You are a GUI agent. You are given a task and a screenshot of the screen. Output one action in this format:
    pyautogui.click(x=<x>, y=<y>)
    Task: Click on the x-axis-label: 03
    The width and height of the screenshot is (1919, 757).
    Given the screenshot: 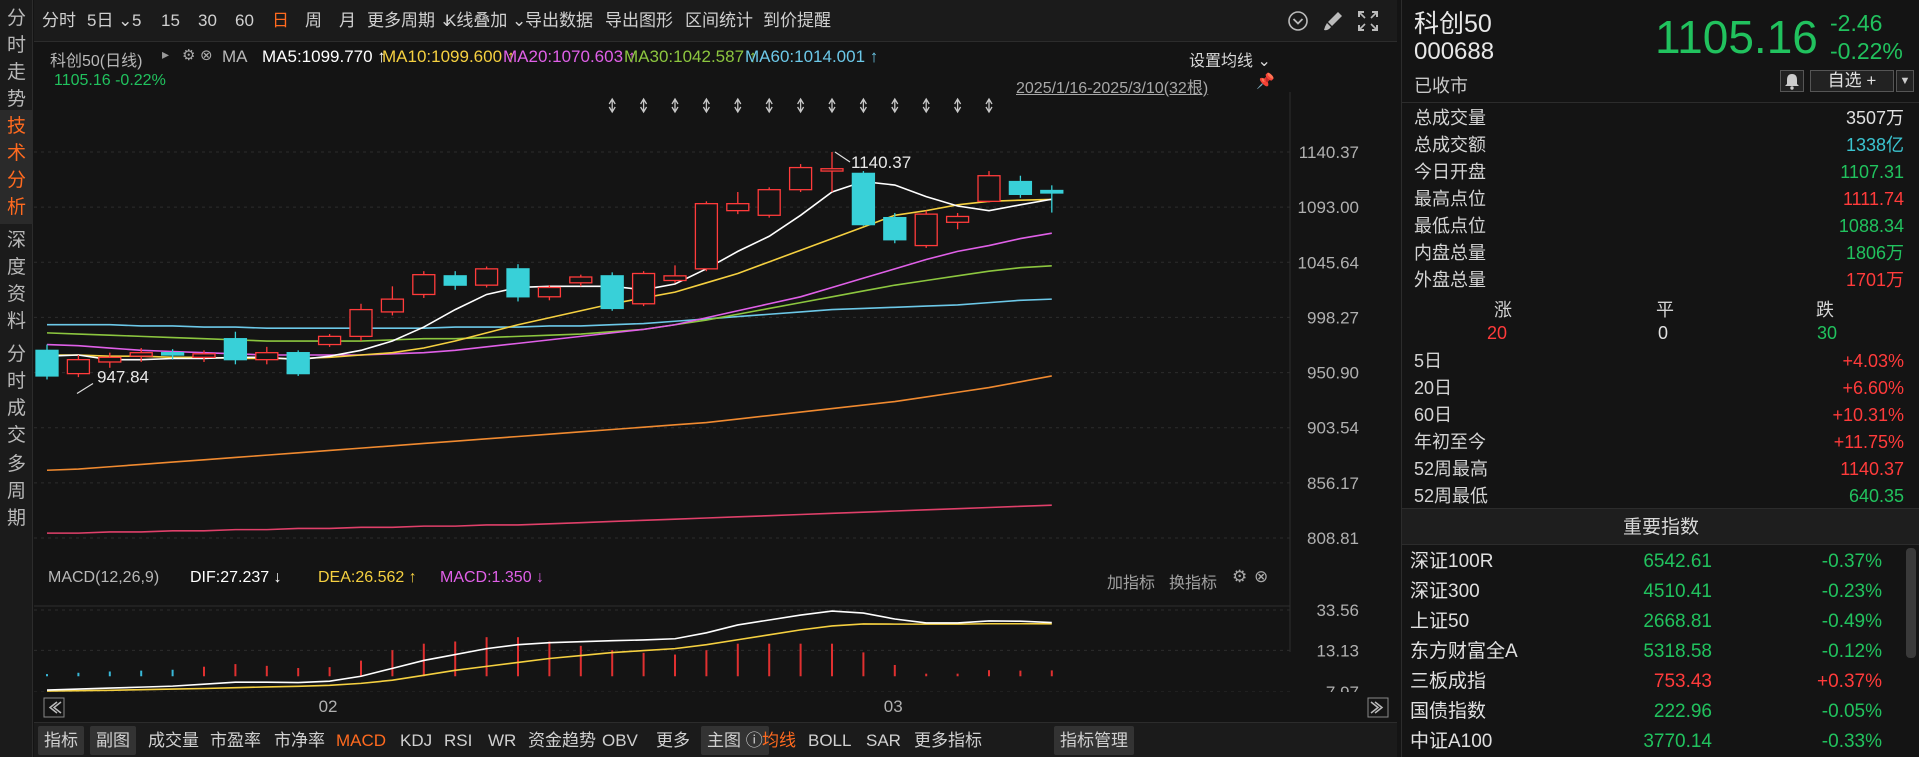 What is the action you would take?
    pyautogui.click(x=893, y=706)
    